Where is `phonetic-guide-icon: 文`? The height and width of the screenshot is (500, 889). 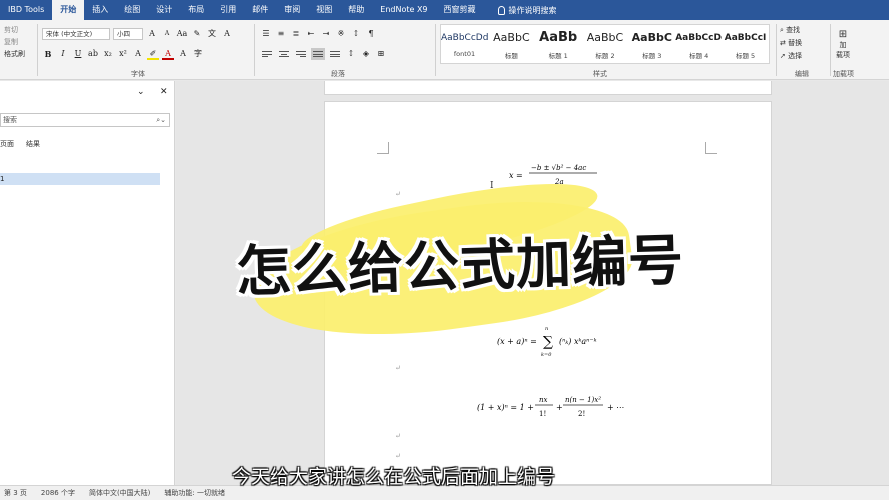 phonetic-guide-icon: 文 is located at coordinates (212, 34).